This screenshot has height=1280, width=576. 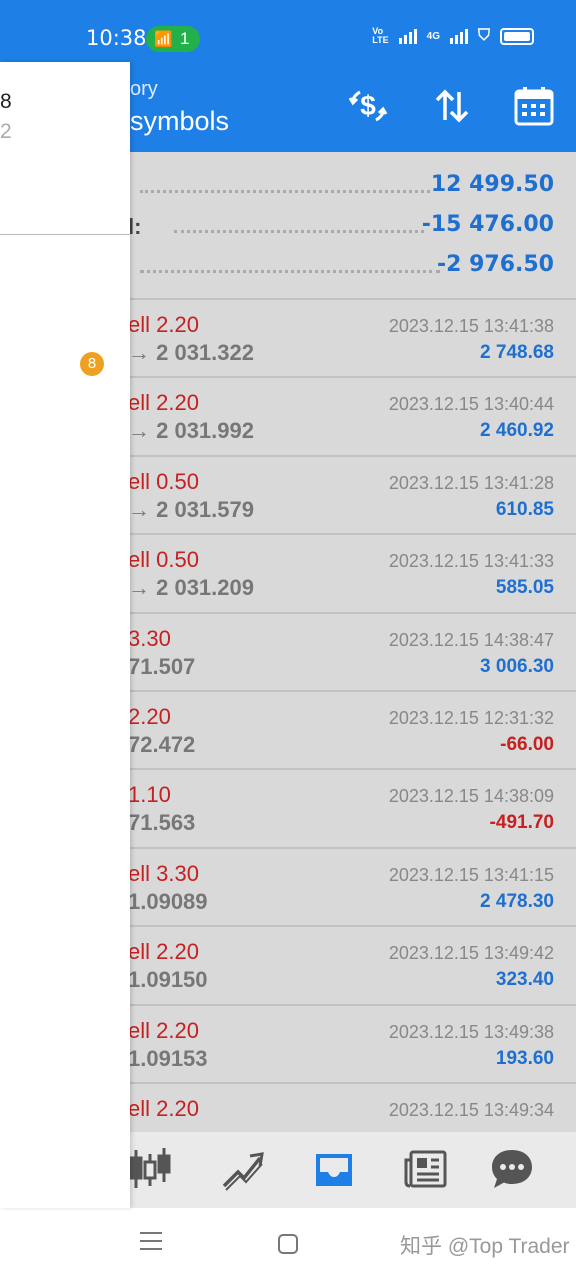 What do you see at coordinates (471, 796) in the screenshot?
I see `deal-date: 2023.12.15 14:38:09` at bounding box center [471, 796].